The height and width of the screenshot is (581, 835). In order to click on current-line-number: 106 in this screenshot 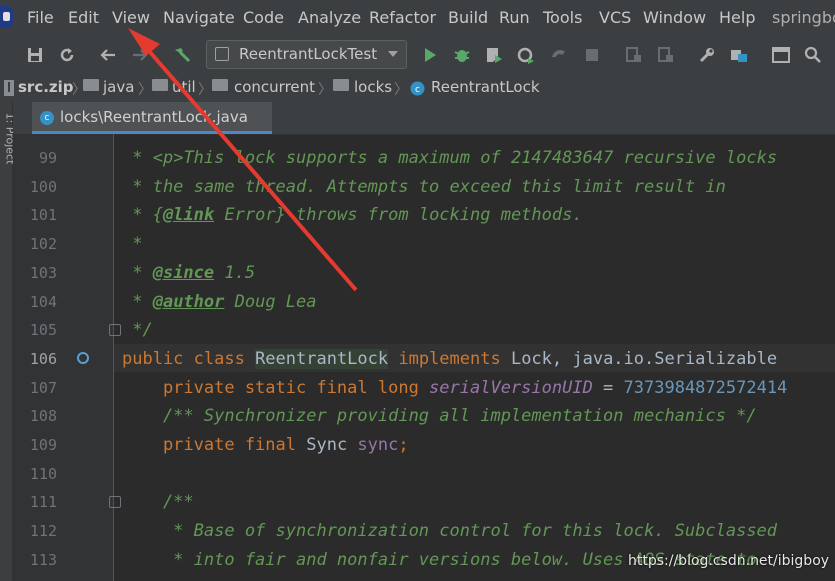, I will do `click(43, 359)`.